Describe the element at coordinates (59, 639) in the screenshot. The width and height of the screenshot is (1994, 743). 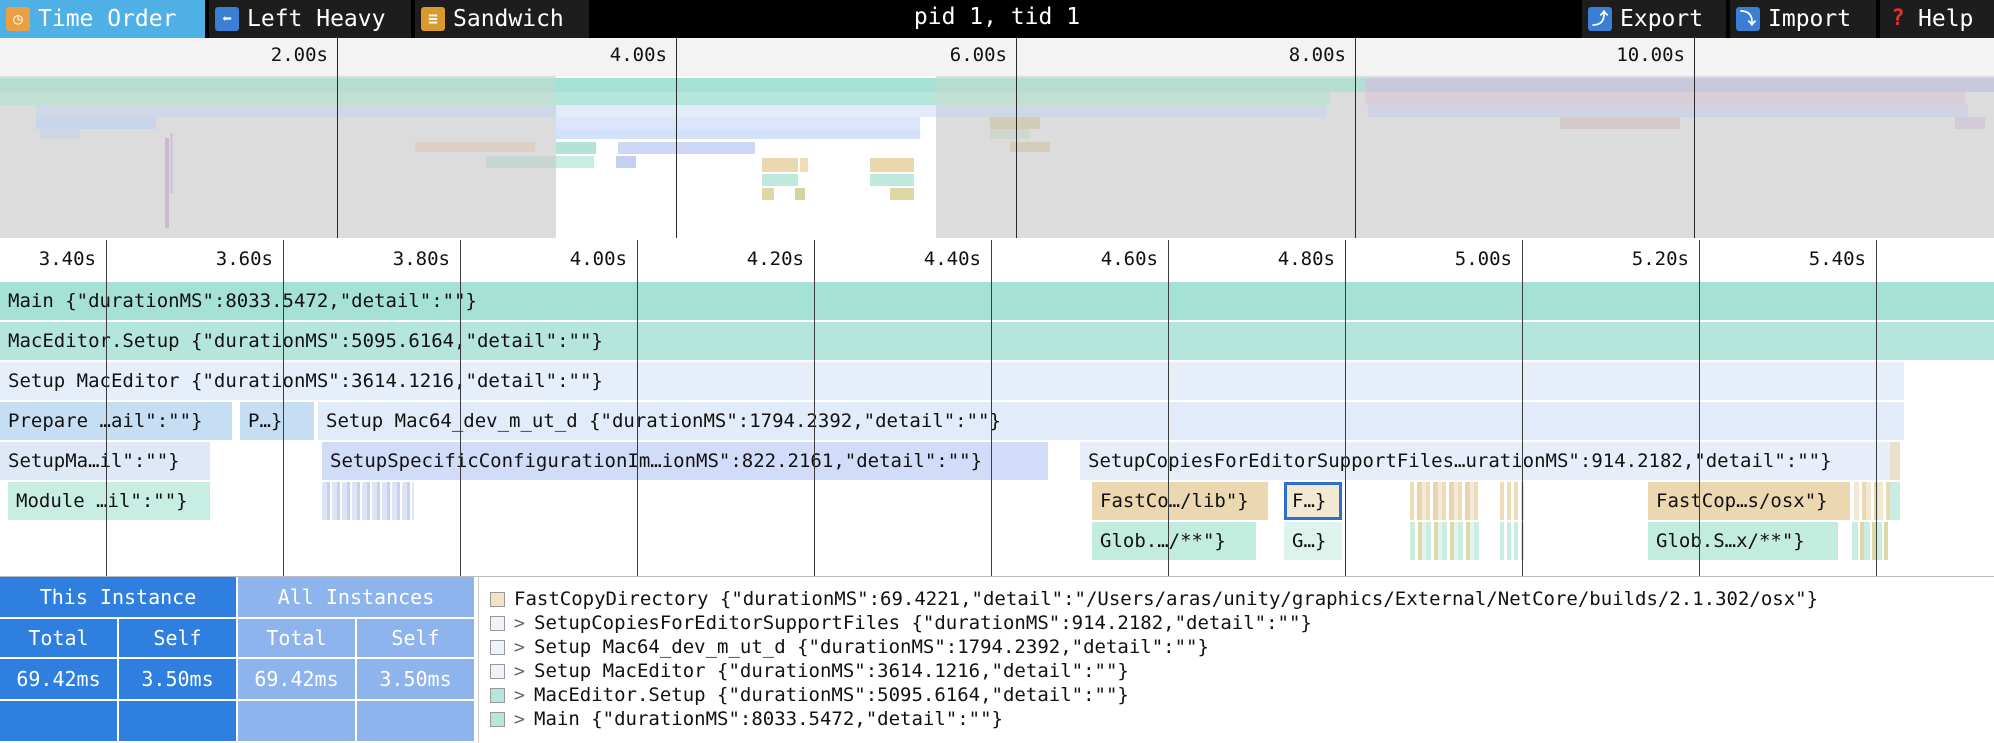
I see `this-total-label: Total` at that location.